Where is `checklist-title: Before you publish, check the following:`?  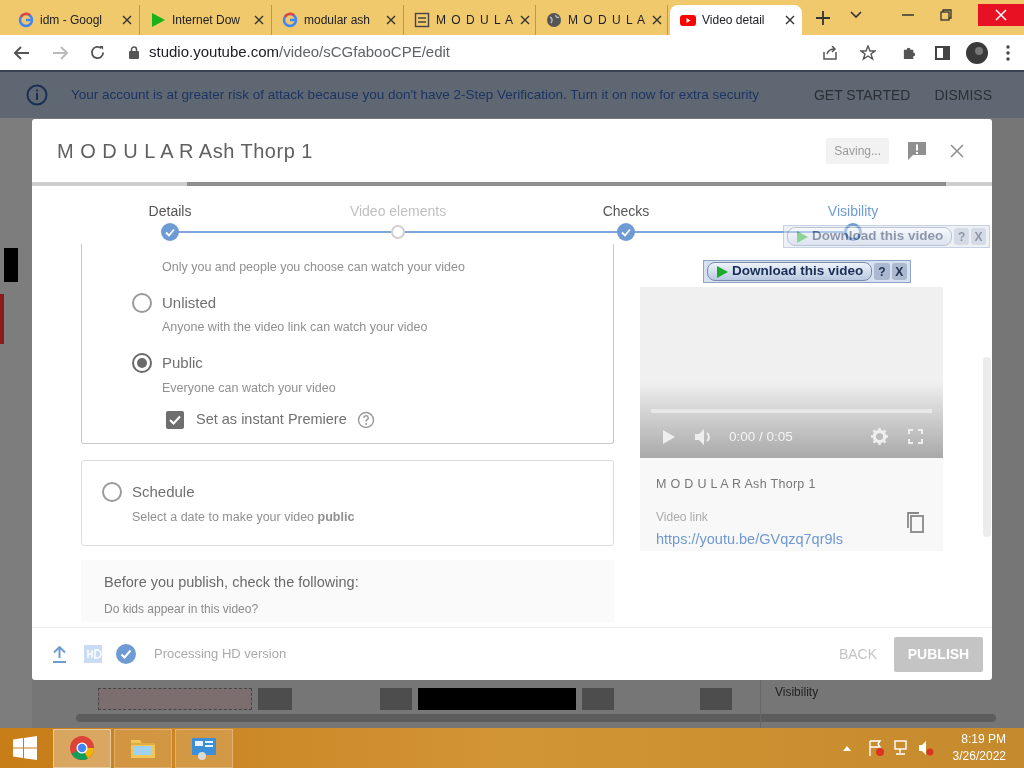
checklist-title: Before you publish, check the following: is located at coordinates (232, 583).